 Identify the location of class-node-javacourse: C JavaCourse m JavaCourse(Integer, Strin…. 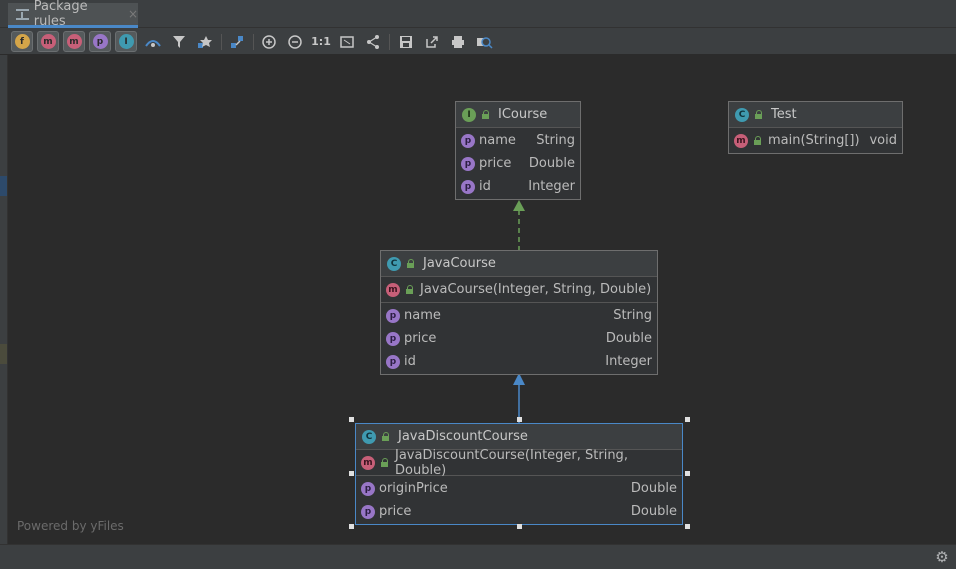
(519, 312).